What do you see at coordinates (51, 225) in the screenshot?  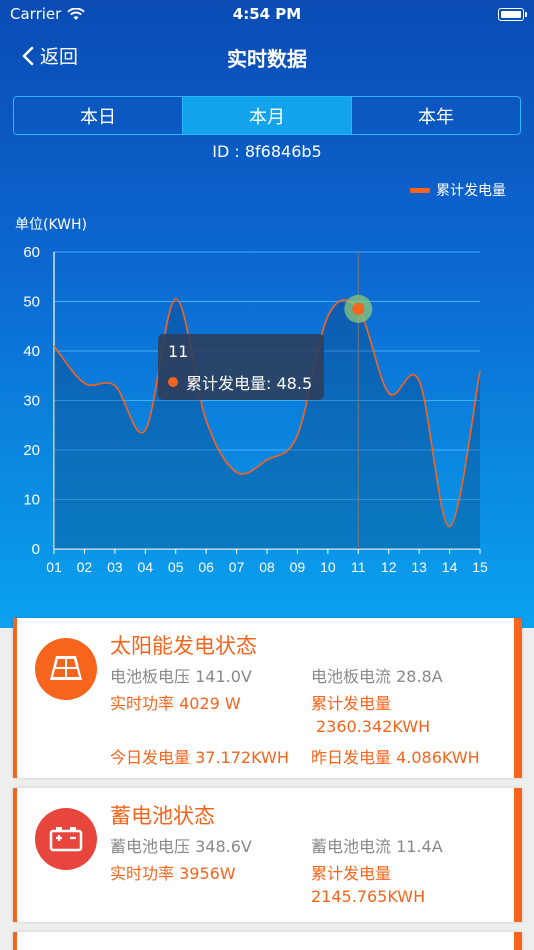 I see `y-axis-unit: 单位(KWH)` at bounding box center [51, 225].